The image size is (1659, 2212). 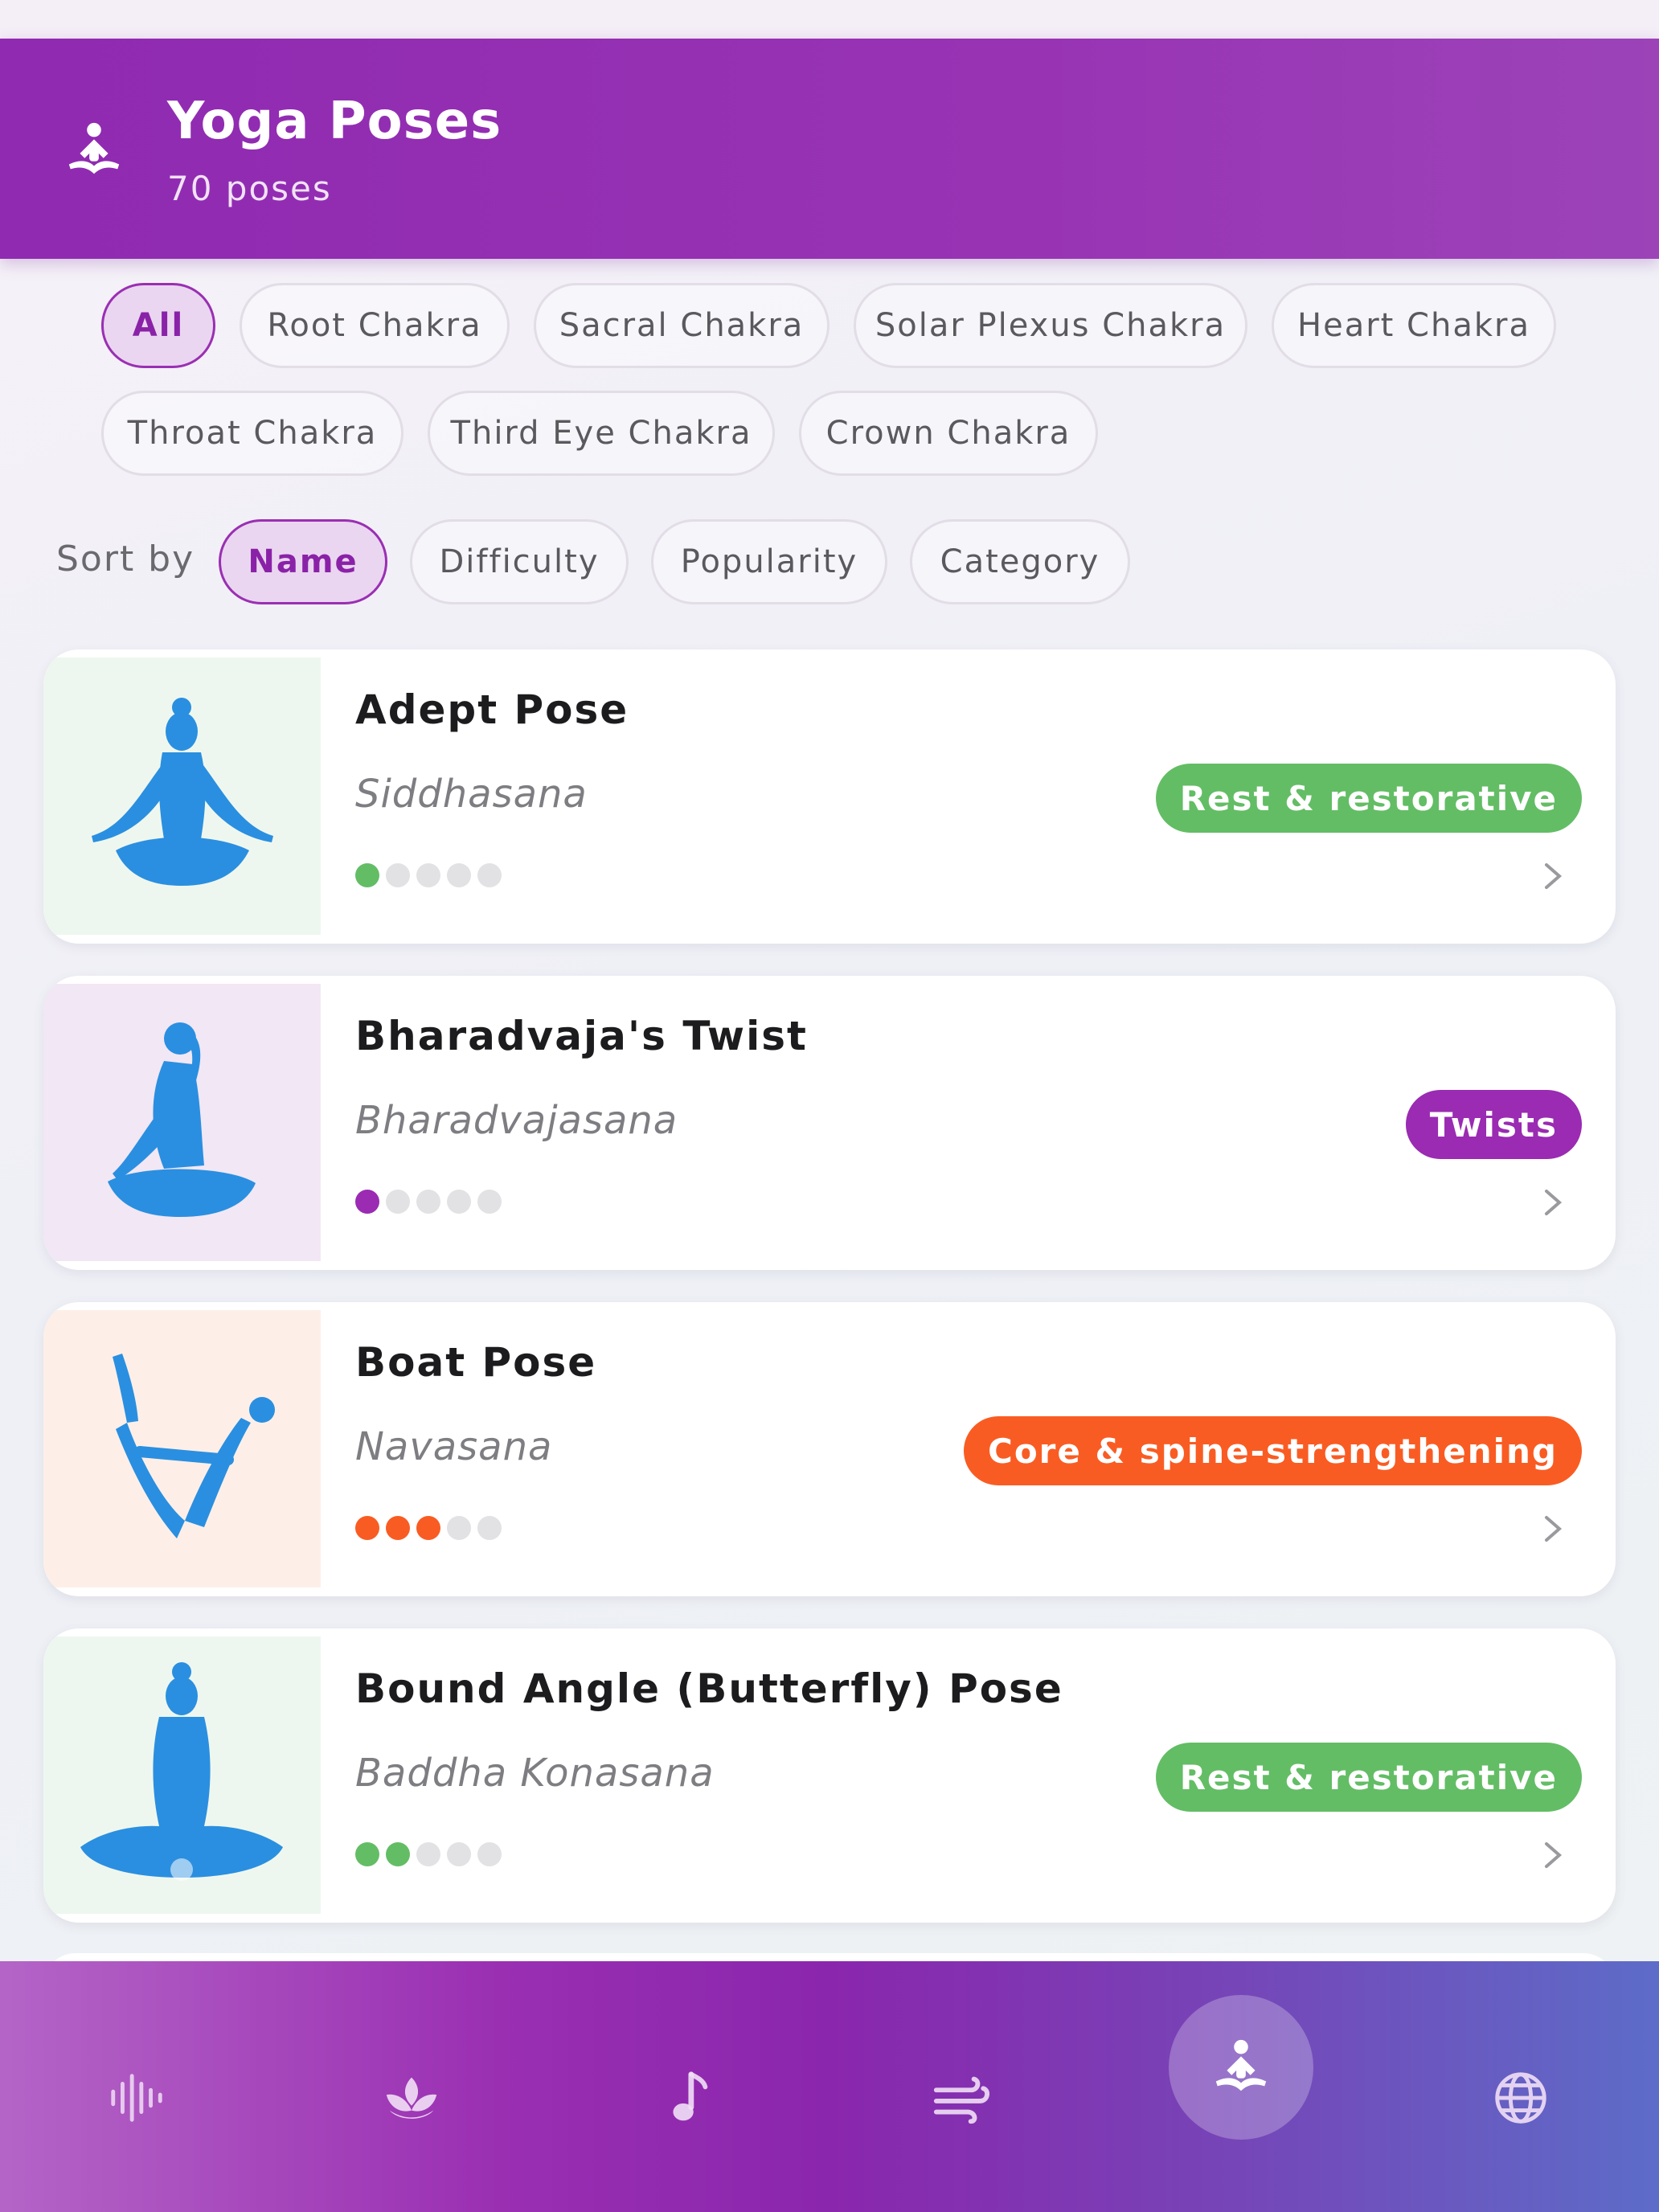 I want to click on pose-sanskrit-name: Baddha Konasana, so click(x=535, y=1773).